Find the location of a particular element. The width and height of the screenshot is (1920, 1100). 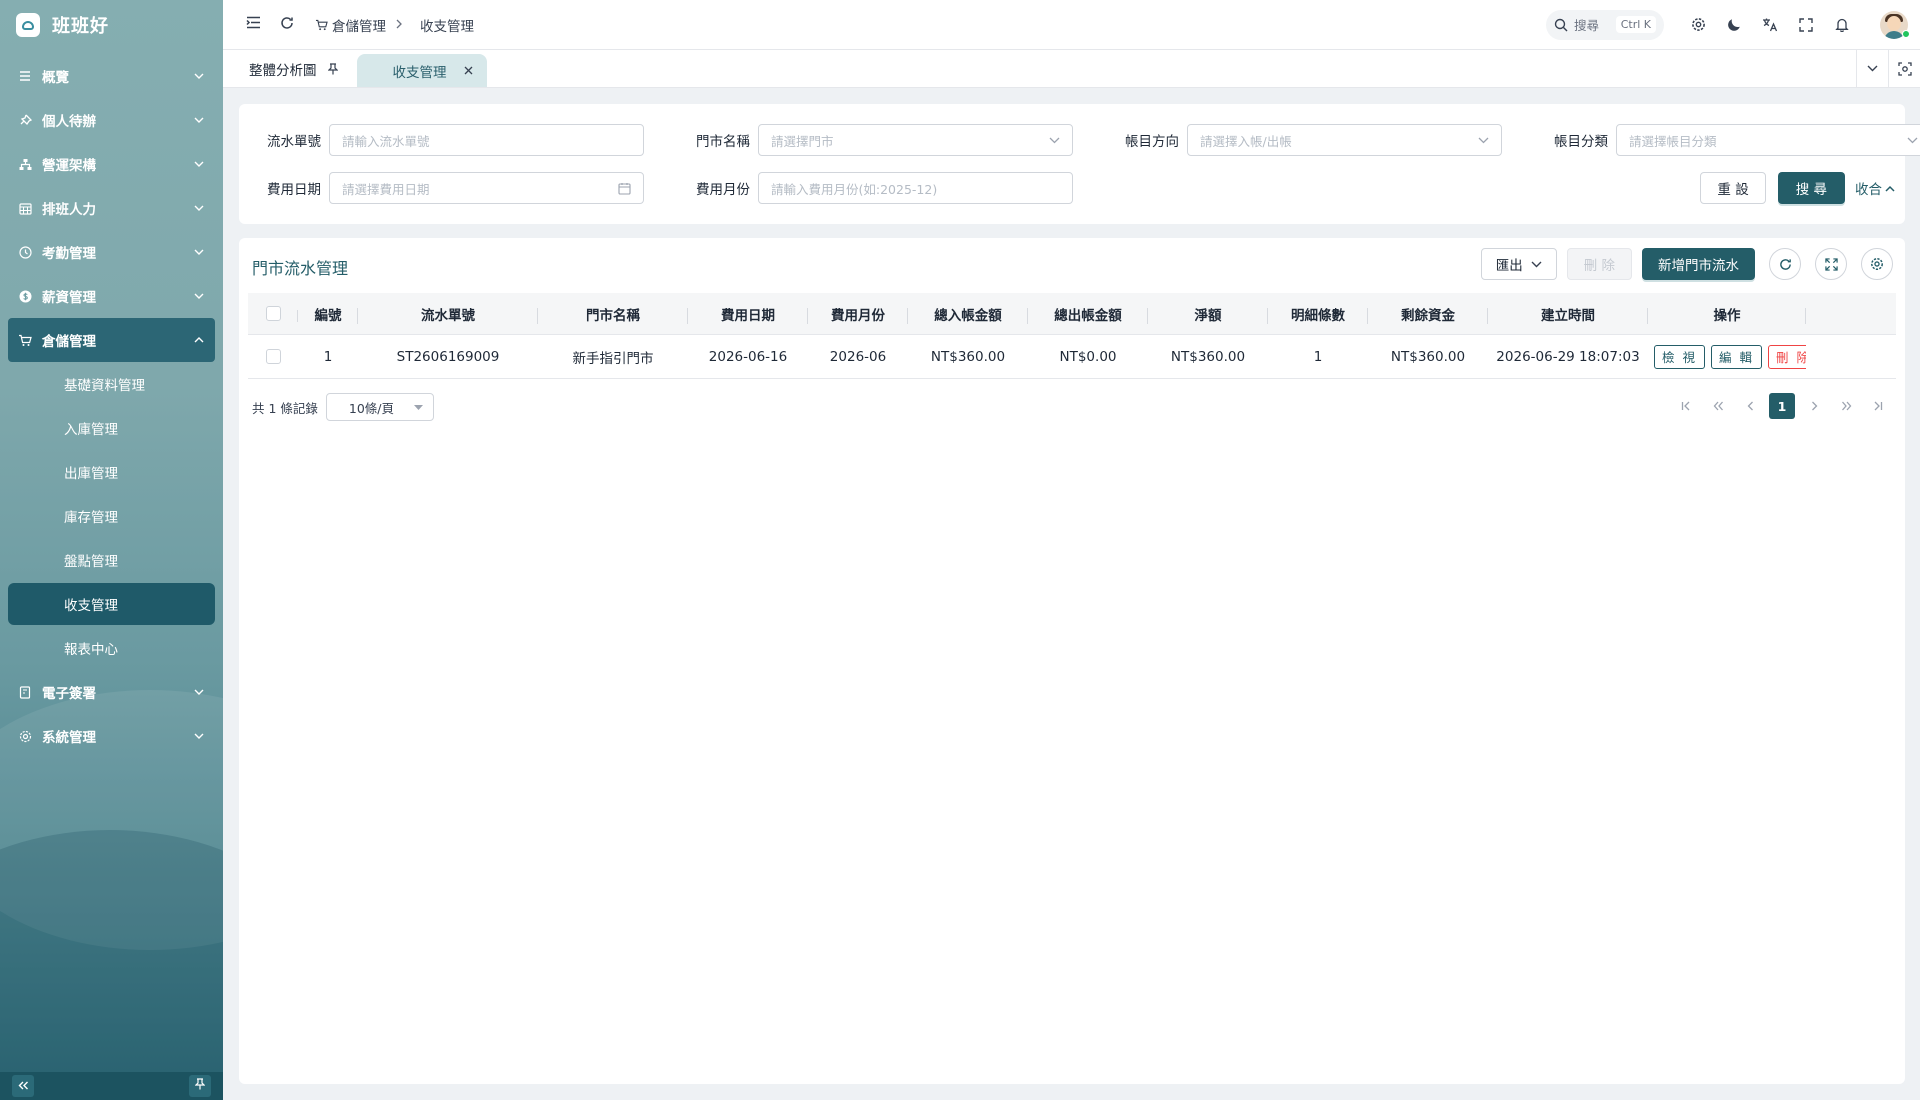

search-button: 搜 尋 is located at coordinates (1811, 188).